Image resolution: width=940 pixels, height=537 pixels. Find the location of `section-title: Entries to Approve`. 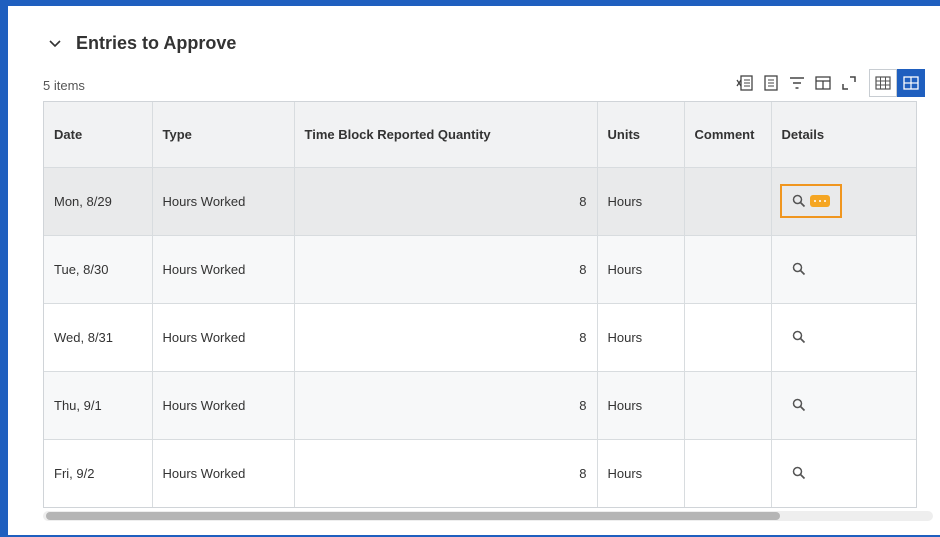

section-title: Entries to Approve is located at coordinates (156, 42).